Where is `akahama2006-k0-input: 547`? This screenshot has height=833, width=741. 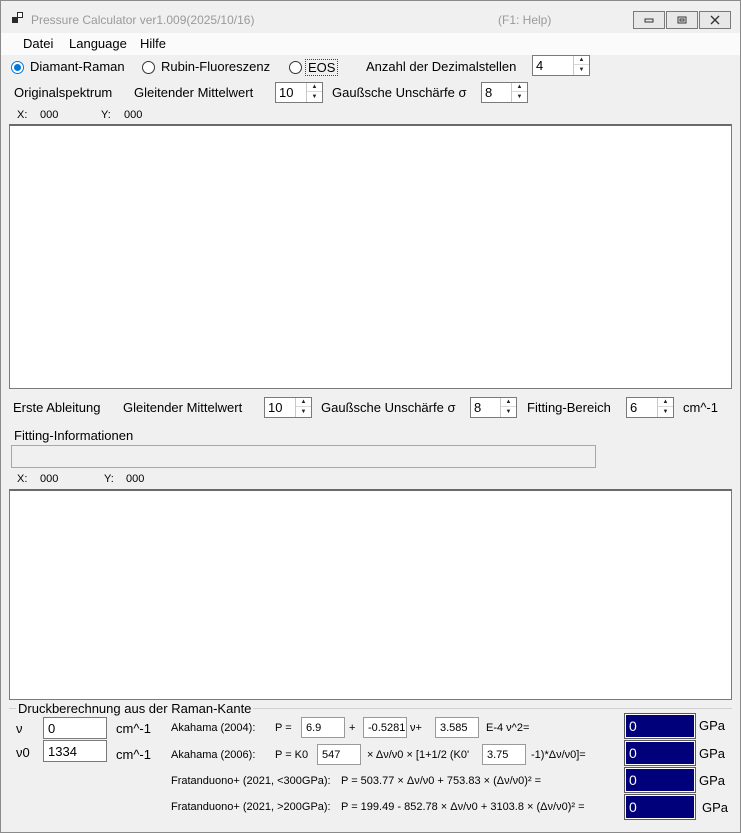
akahama2006-k0-input: 547 is located at coordinates (339, 754).